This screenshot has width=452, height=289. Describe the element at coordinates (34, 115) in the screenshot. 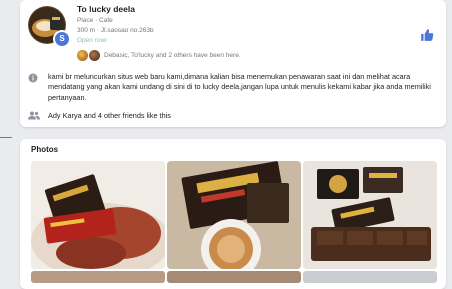

I see `friends-icon` at that location.